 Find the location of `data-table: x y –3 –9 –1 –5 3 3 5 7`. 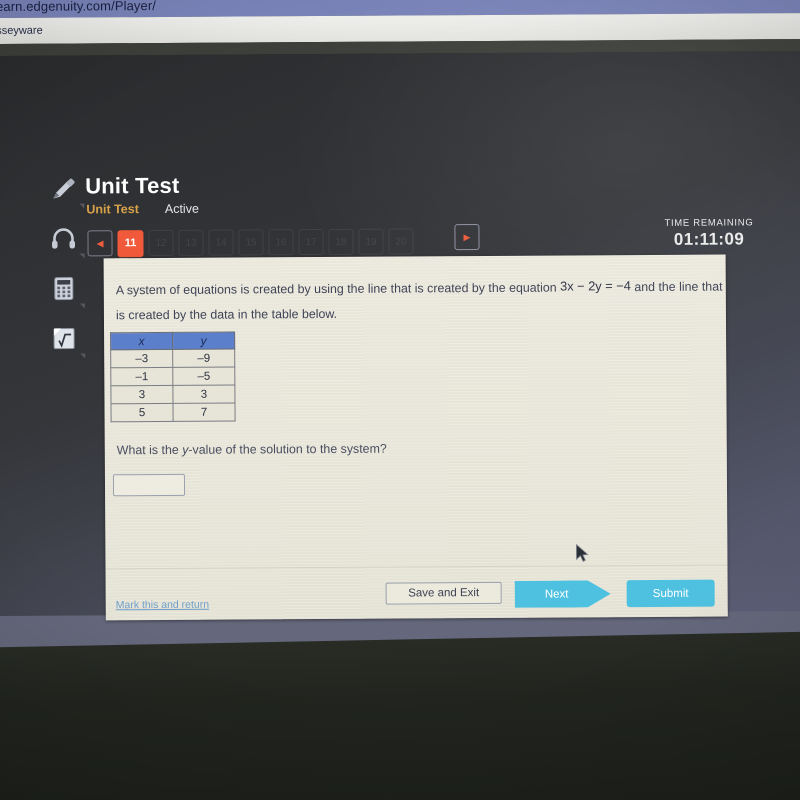

data-table: x y –3 –9 –1 –5 3 3 5 7 is located at coordinates (173, 377).